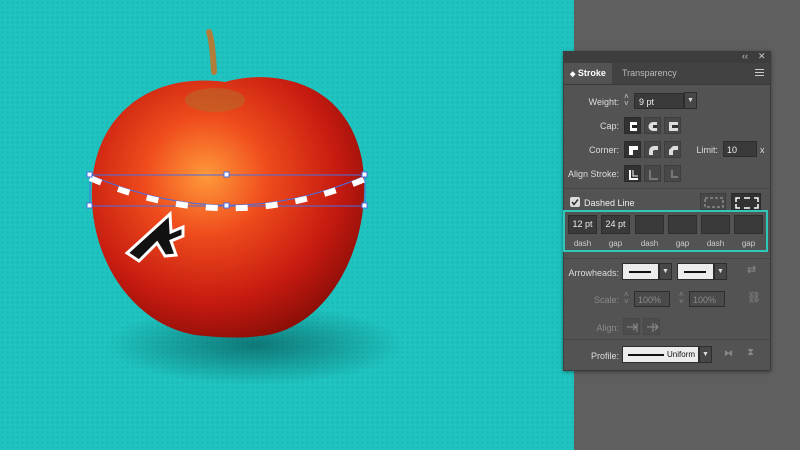  Describe the element at coordinates (632, 125) in the screenshot. I see `butt-cap-button` at that location.